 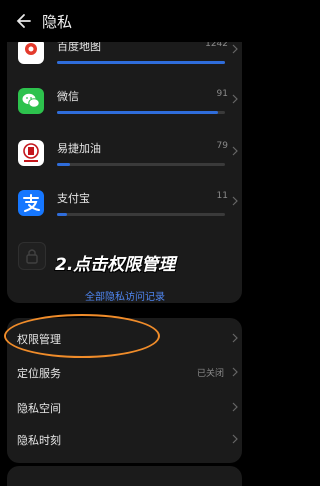 What do you see at coordinates (125, 21) in the screenshot?
I see `app-header: 隐私` at bounding box center [125, 21].